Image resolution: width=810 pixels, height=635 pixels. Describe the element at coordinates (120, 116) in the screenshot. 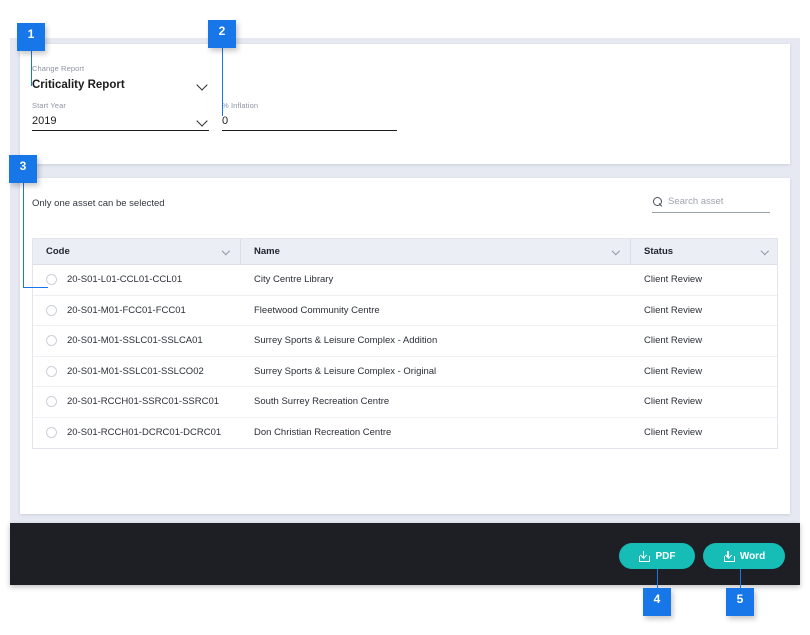

I see `start-year-field: Start Year 2019` at that location.